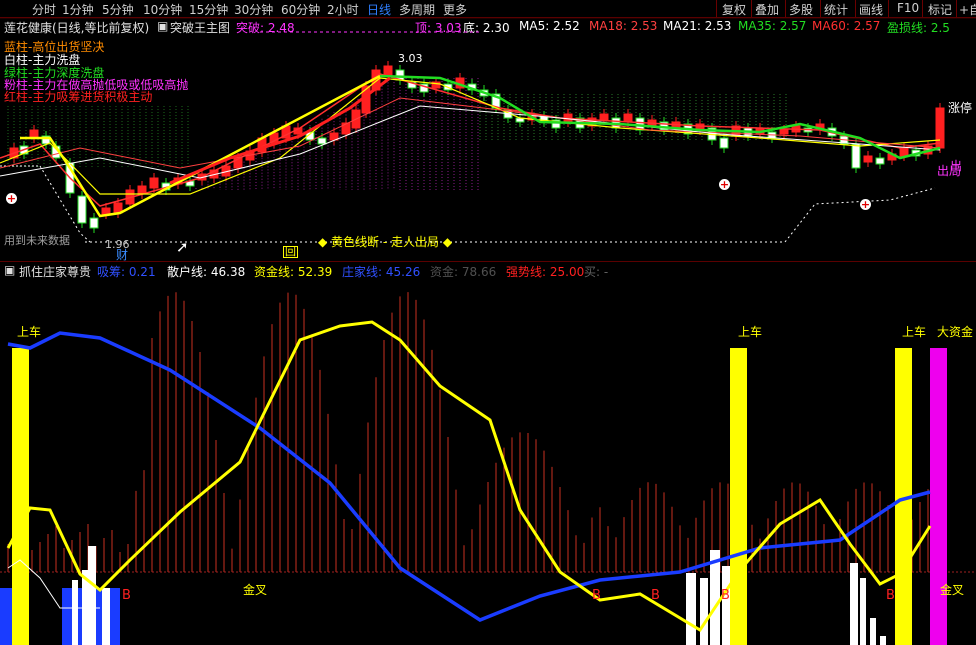 This screenshot has height=645, width=976. I want to click on period-tab-1min: 1分钟, so click(78, 9).